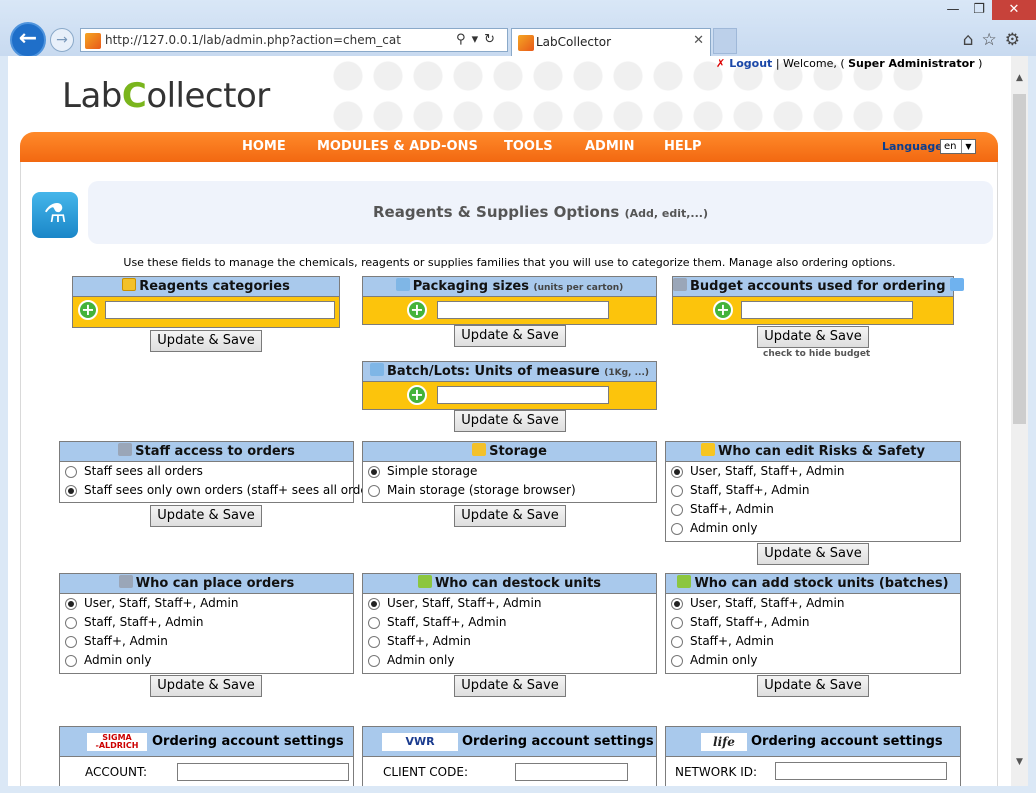 The width and height of the screenshot is (1036, 793). What do you see at coordinates (683, 146) in the screenshot?
I see `menu-help: HELP` at bounding box center [683, 146].